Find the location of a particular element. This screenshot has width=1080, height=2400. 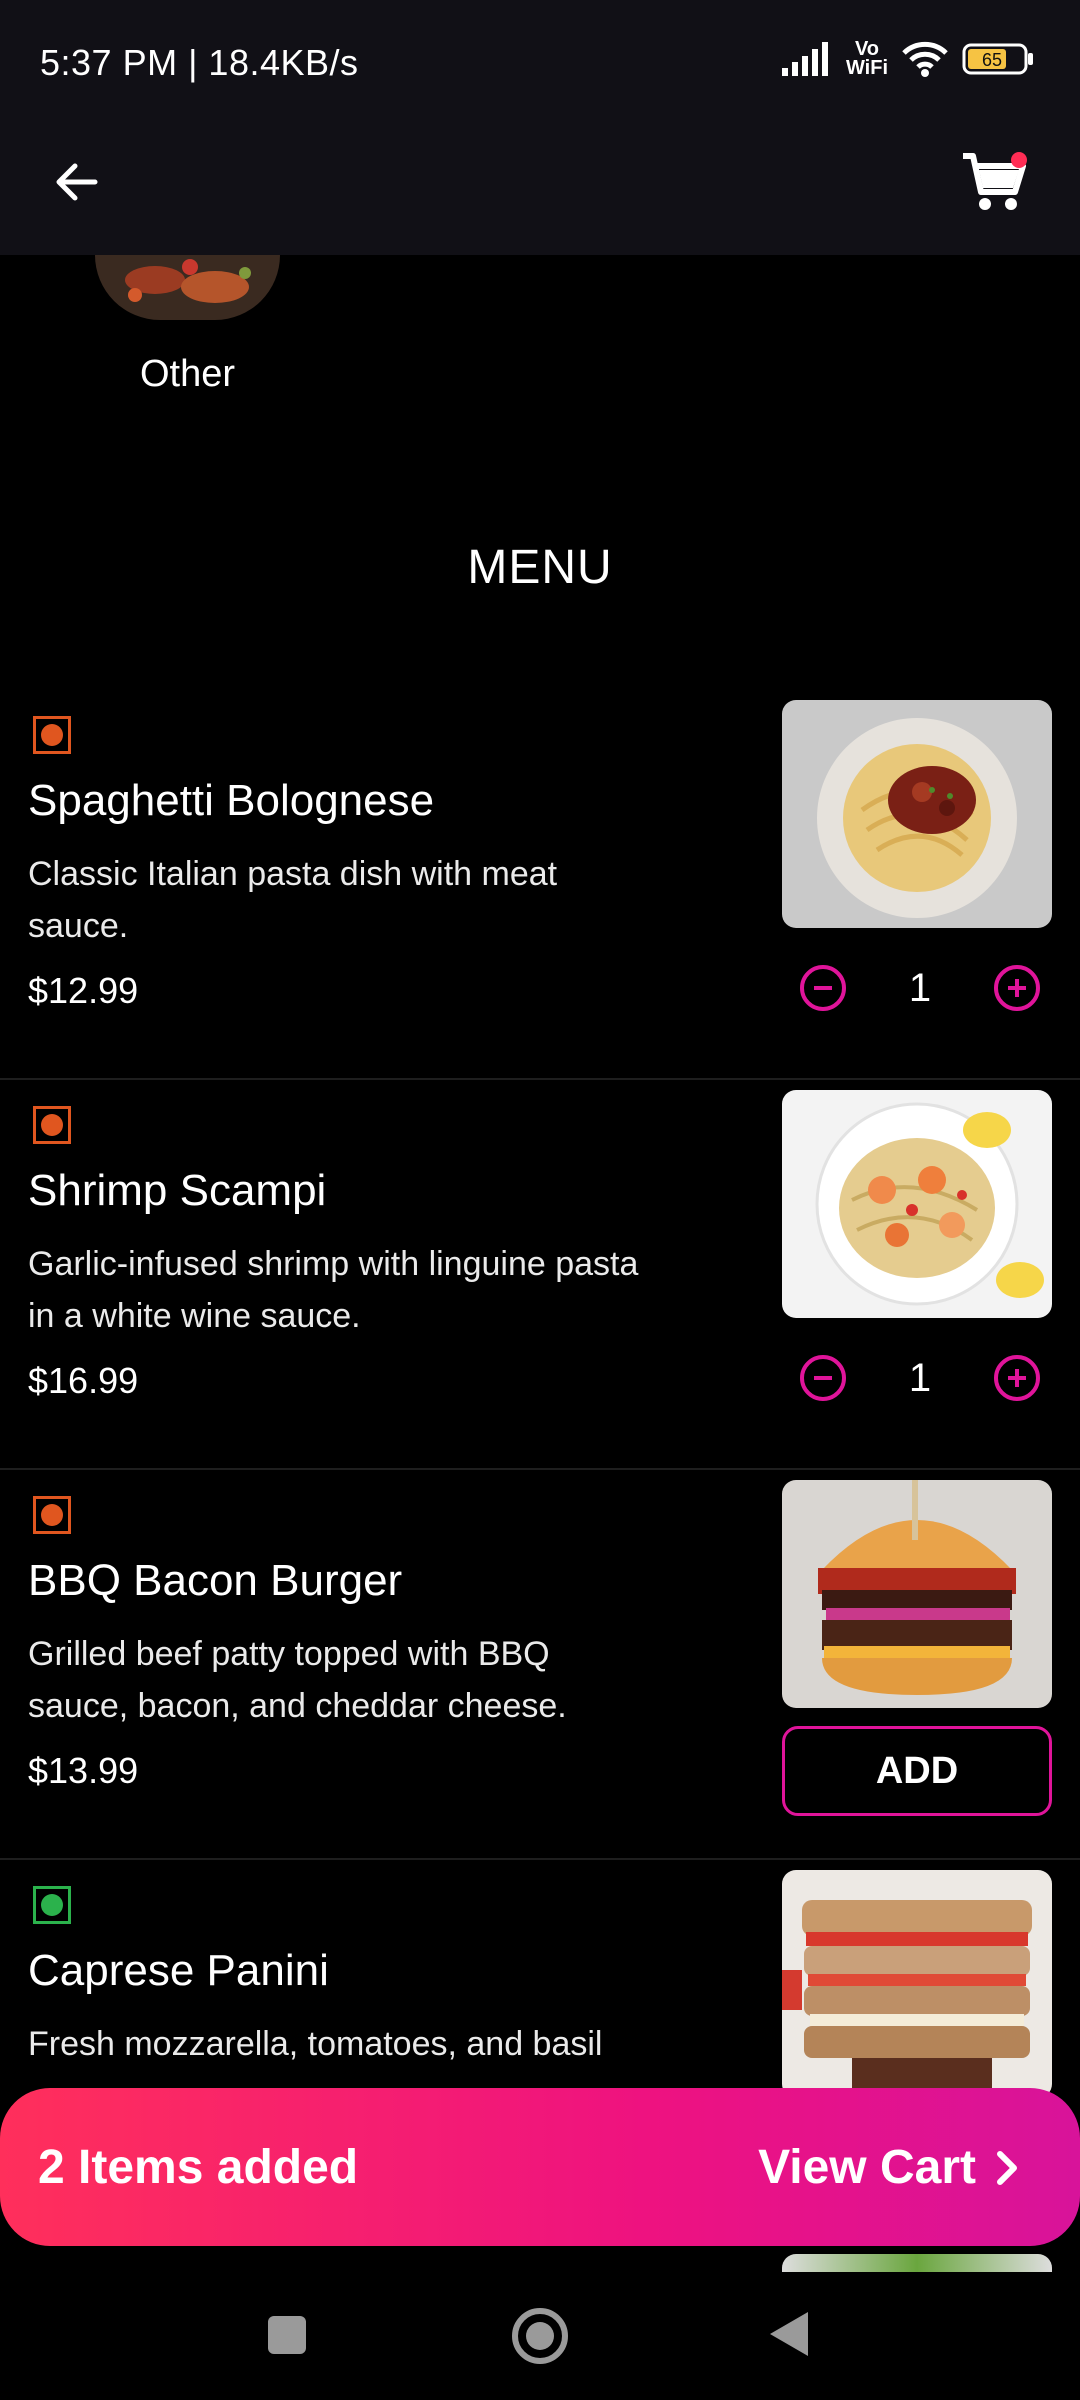

battery-icon: 65 is located at coordinates (997, 59).